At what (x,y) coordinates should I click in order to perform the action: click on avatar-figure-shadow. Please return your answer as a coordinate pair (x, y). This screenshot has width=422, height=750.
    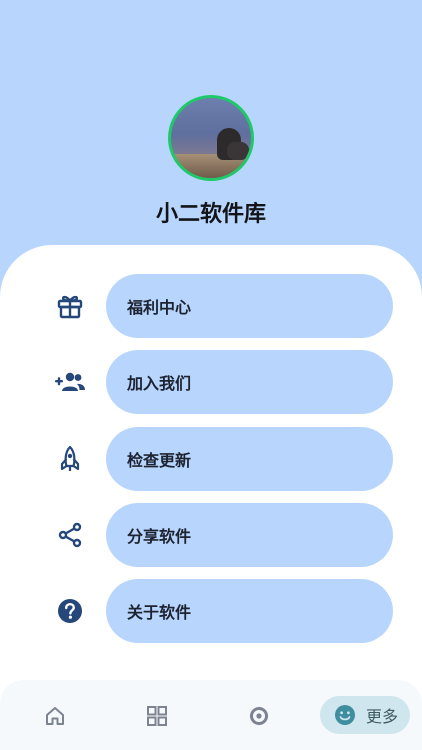
    Looking at the image, I should click on (238, 151).